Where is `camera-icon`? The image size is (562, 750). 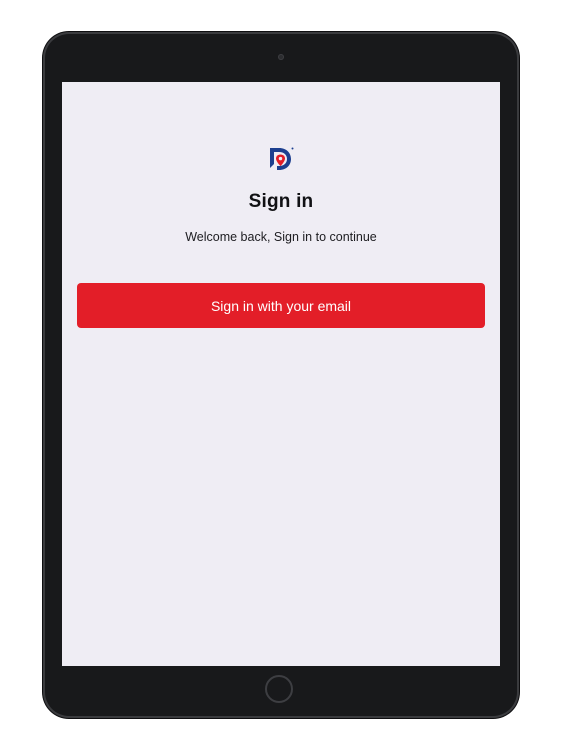
camera-icon is located at coordinates (281, 57).